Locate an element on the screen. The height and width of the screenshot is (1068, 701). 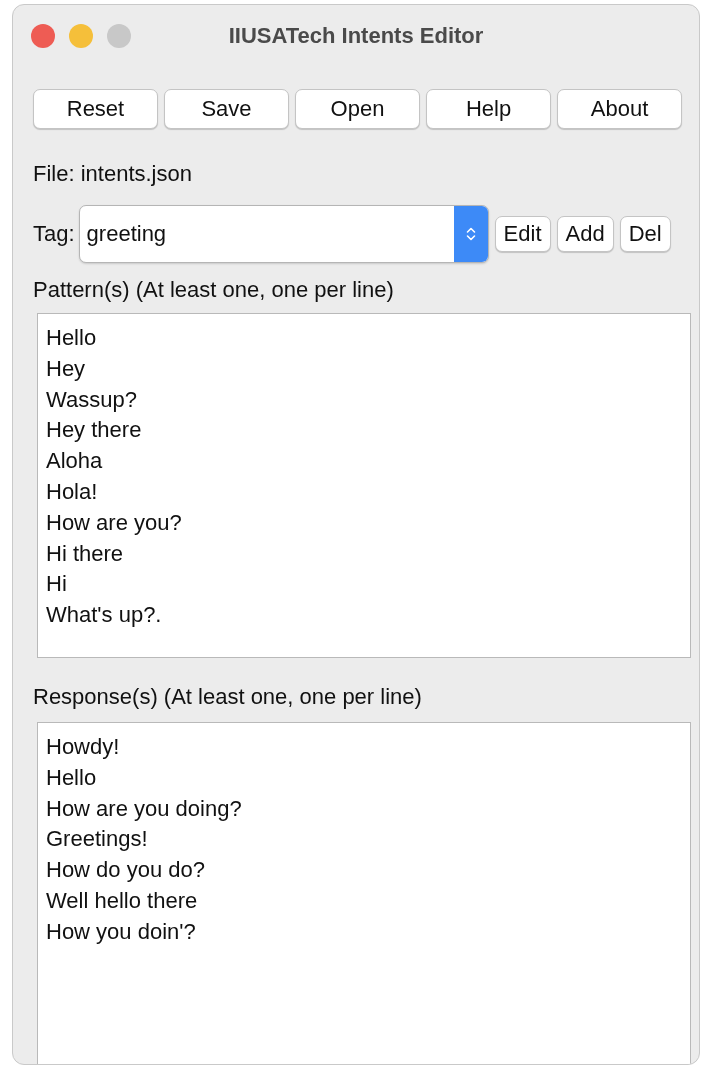
response-line: How do you do? is located at coordinates (125, 870).